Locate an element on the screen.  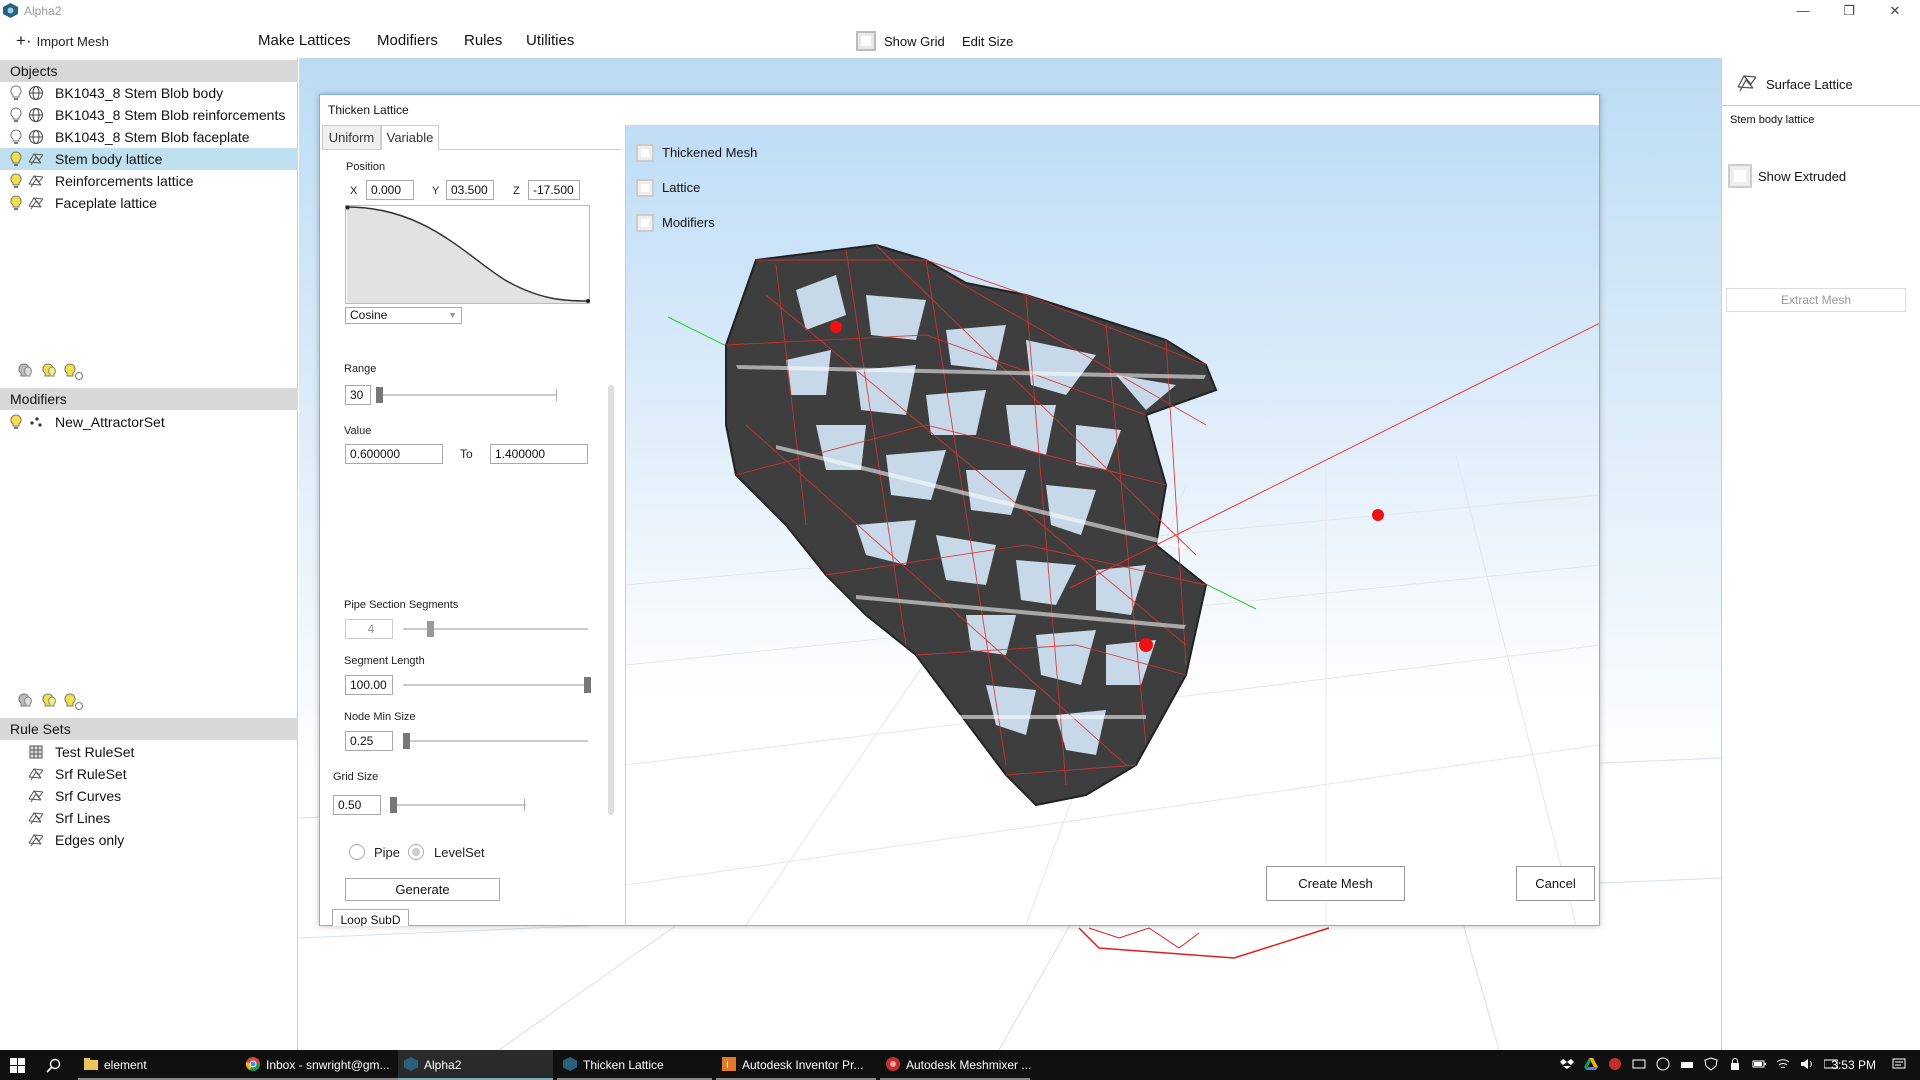
taskbar-item: element is located at coordinates (159, 1065).